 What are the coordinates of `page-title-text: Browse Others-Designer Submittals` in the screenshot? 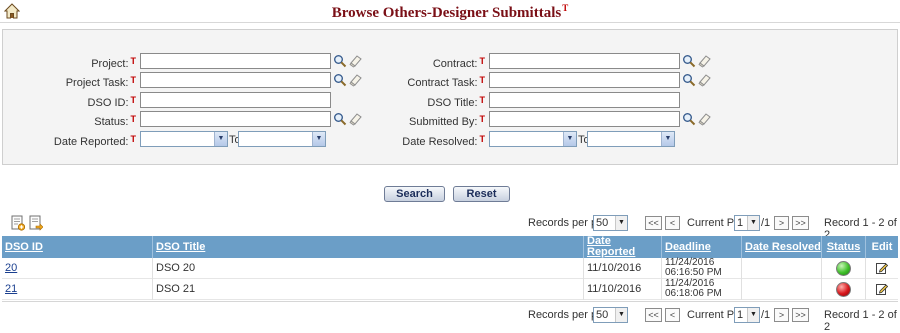 It's located at (446, 13).